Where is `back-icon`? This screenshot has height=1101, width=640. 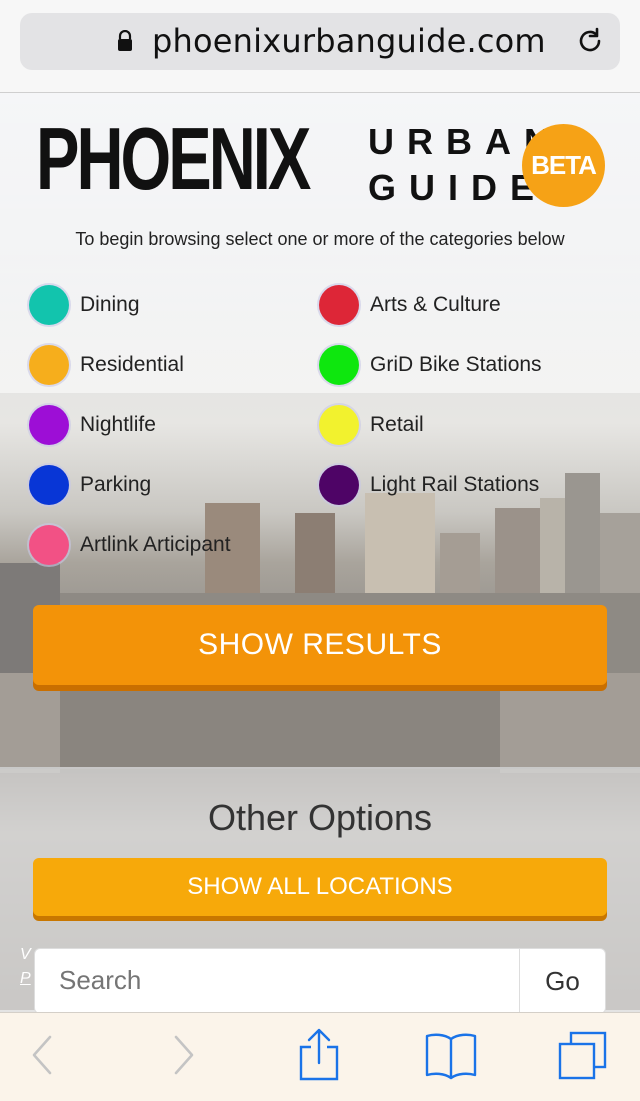 back-icon is located at coordinates (43, 1055).